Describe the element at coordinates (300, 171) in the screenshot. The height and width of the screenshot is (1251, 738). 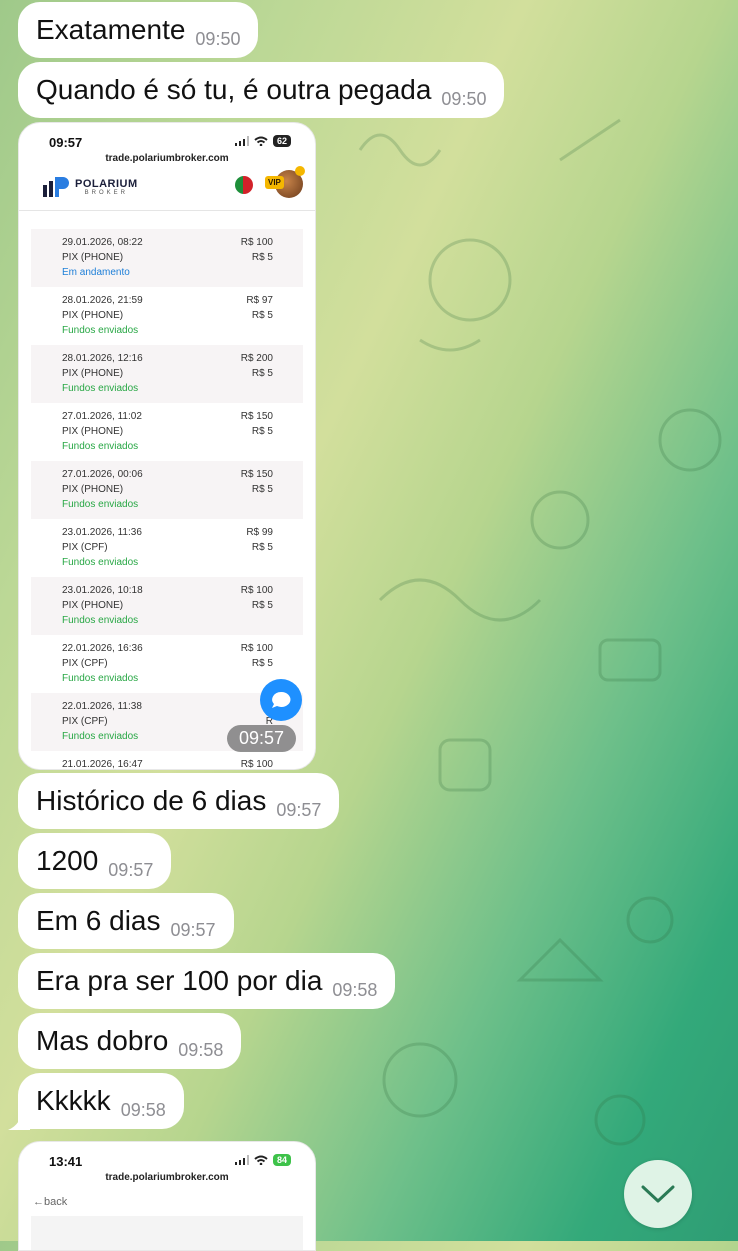
I see `crown-icon` at that location.